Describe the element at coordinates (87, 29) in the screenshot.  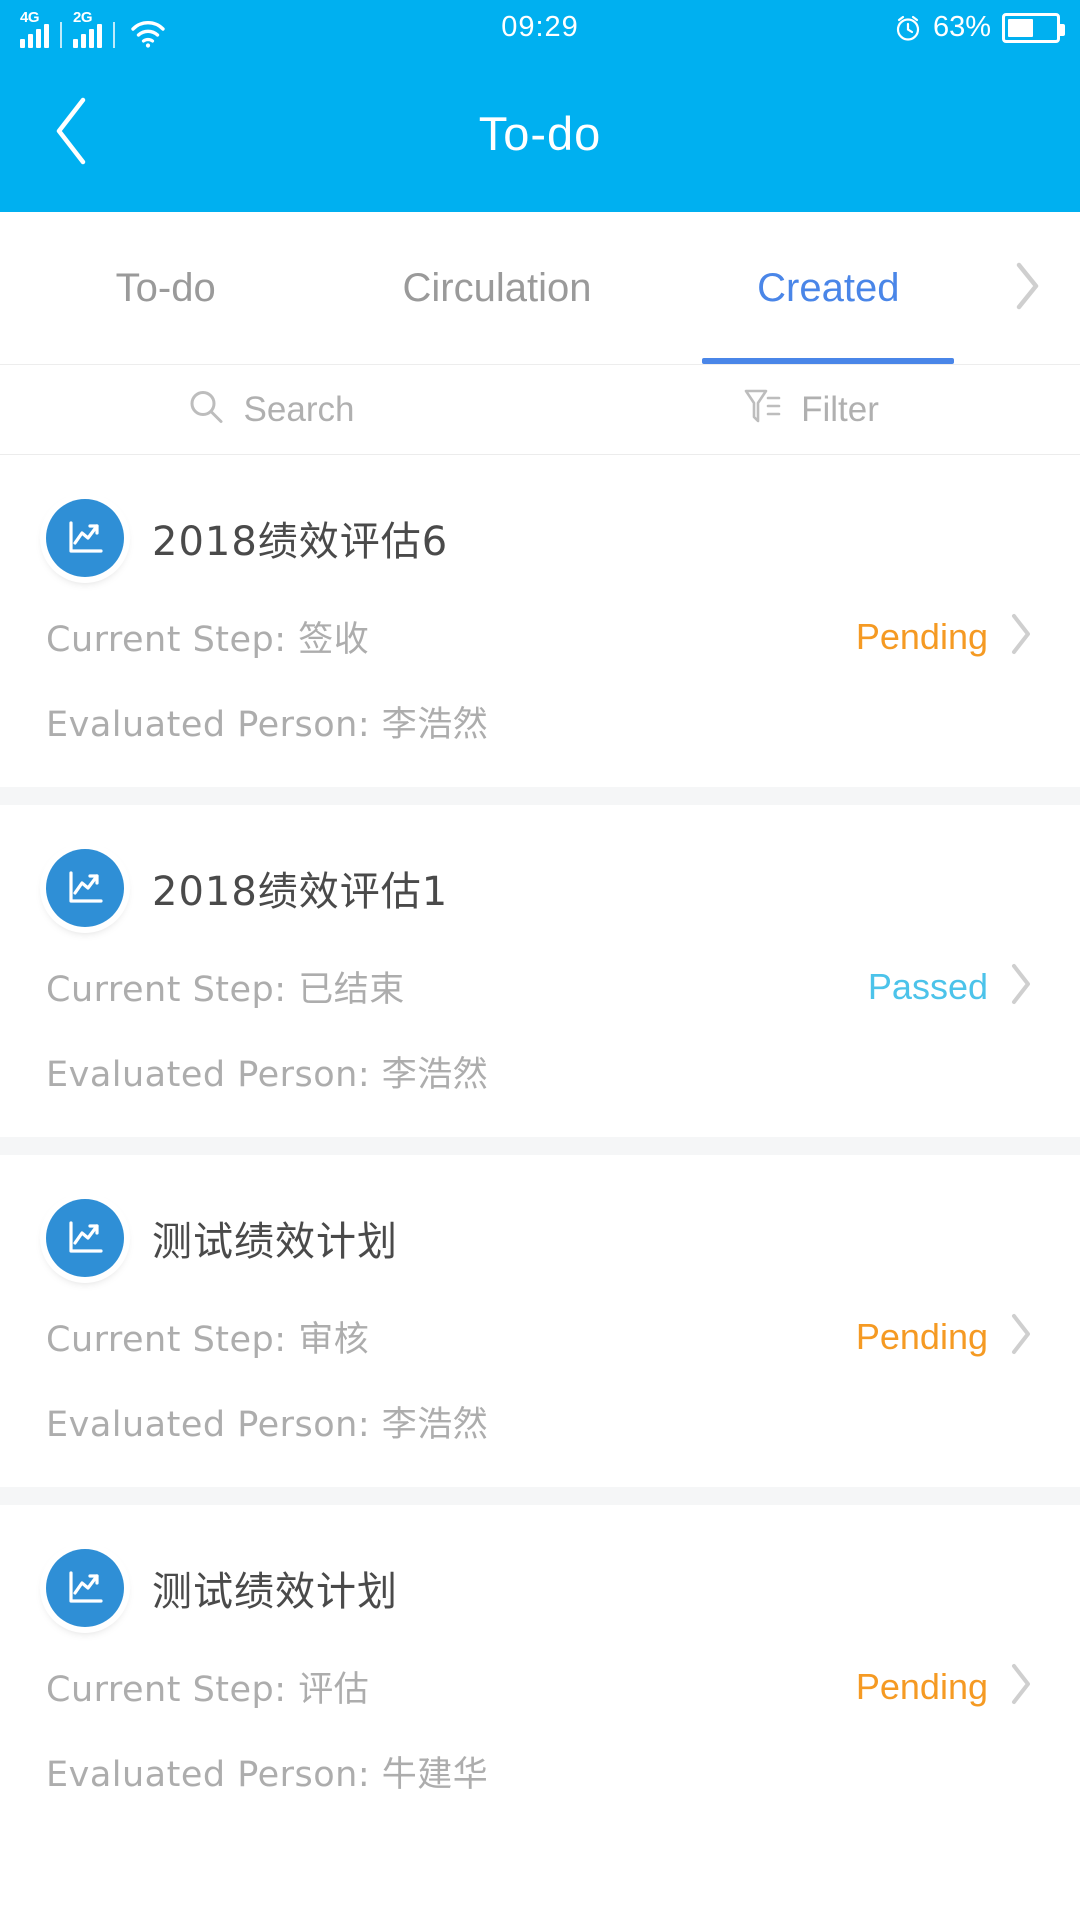
I see `signal-2g-icon: 2G` at that location.